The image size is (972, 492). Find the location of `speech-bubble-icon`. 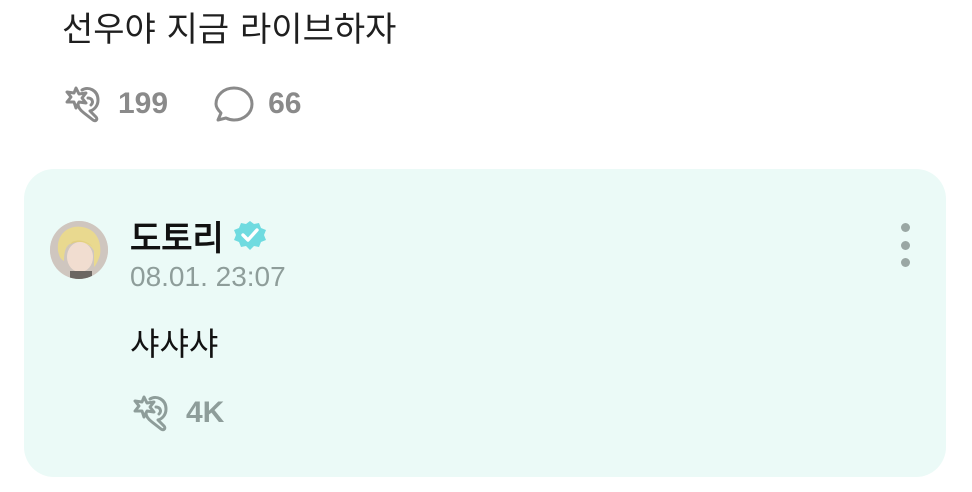

speech-bubble-icon is located at coordinates (235, 104).